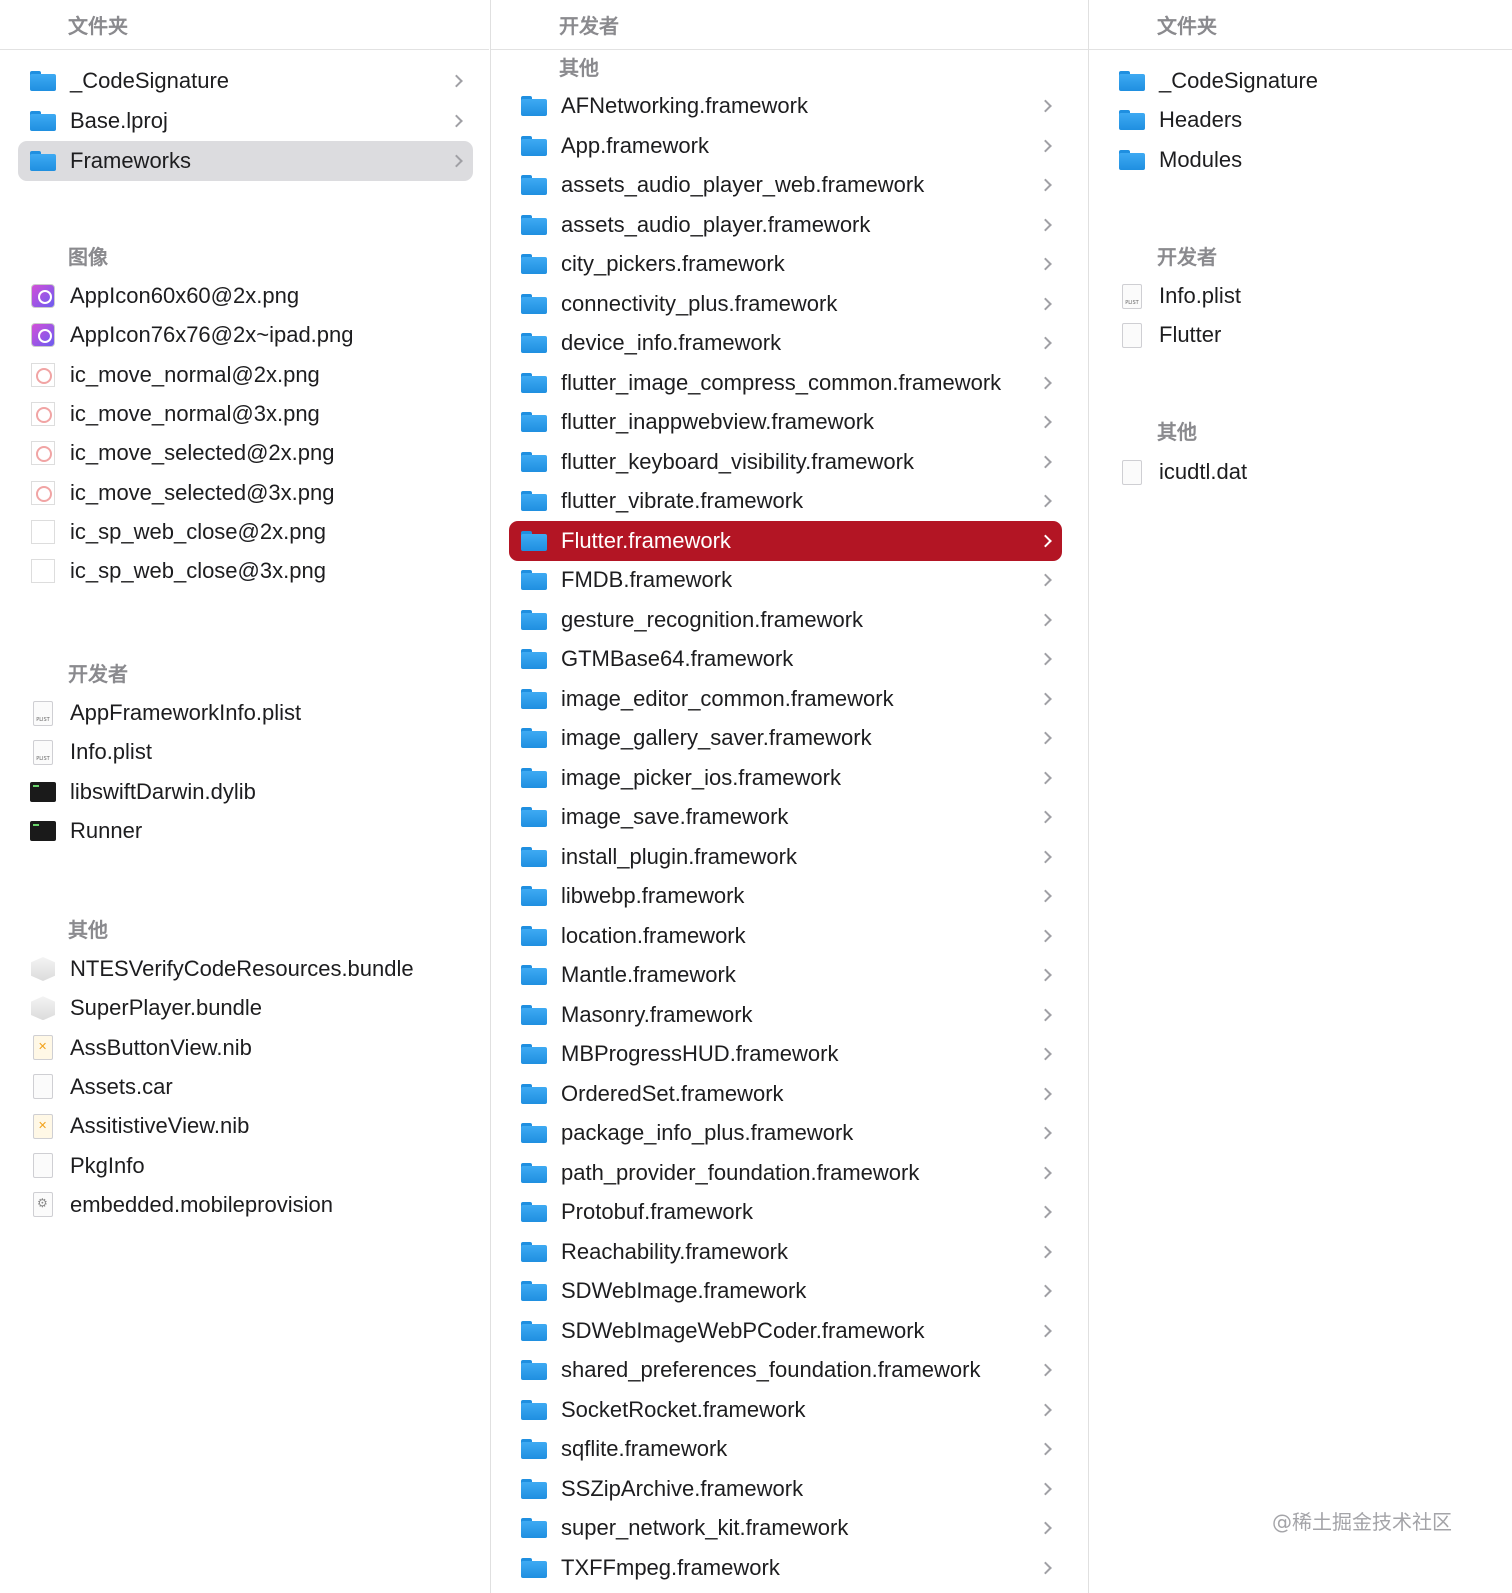  Describe the element at coordinates (245, 161) in the screenshot. I see `folder-row-frameworks: Frameworks` at that location.